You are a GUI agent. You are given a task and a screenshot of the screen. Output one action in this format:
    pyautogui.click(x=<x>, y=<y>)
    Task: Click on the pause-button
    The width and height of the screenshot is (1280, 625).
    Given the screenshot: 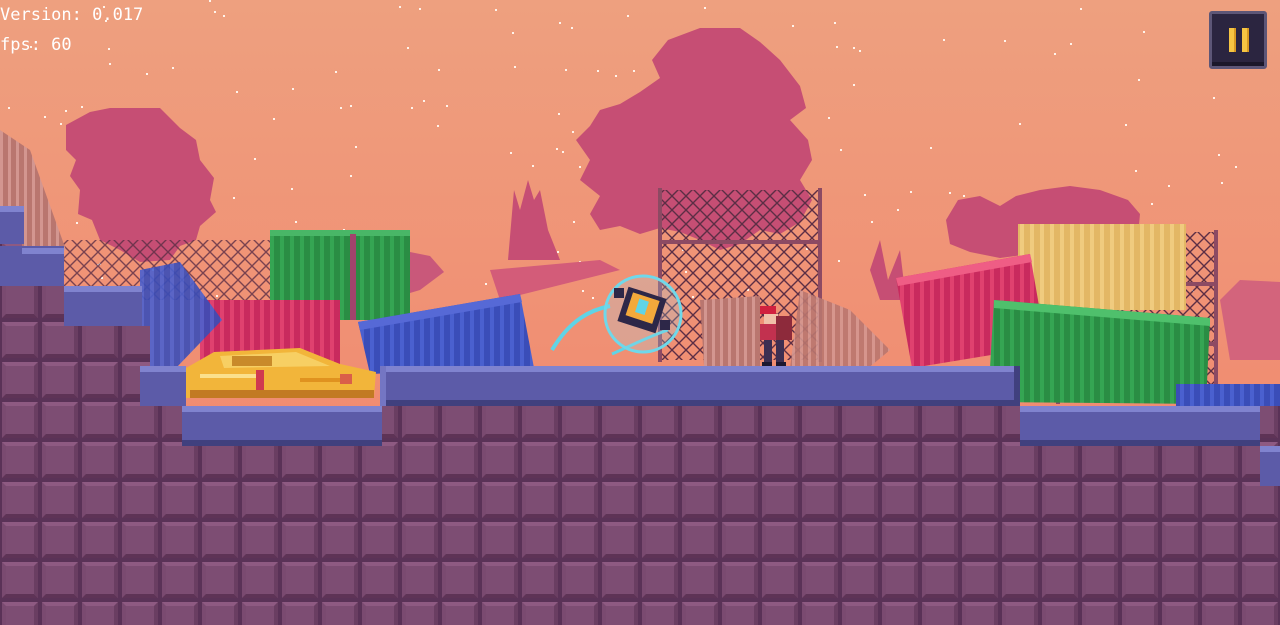 What is the action you would take?
    pyautogui.click(x=1238, y=40)
    